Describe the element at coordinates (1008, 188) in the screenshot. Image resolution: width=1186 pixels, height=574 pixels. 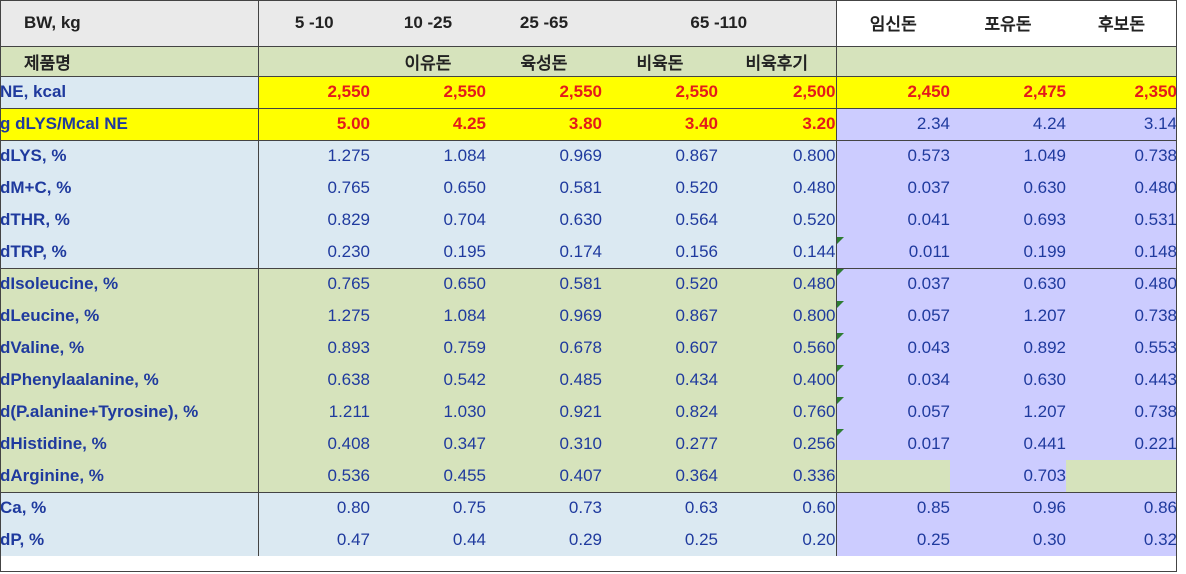
I see `value-cell: 0.630` at that location.